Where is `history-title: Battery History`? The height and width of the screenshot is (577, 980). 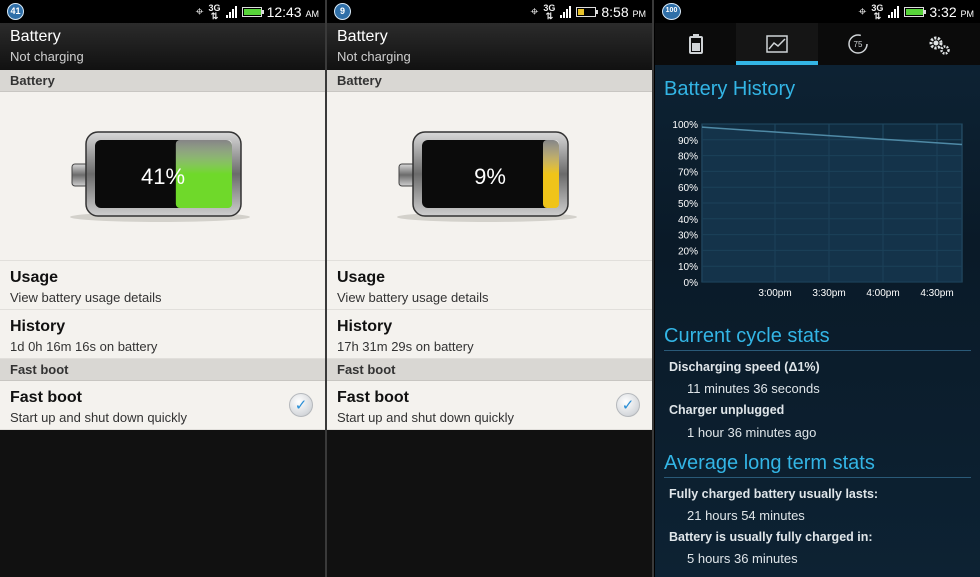 history-title: Battery History is located at coordinates (730, 89).